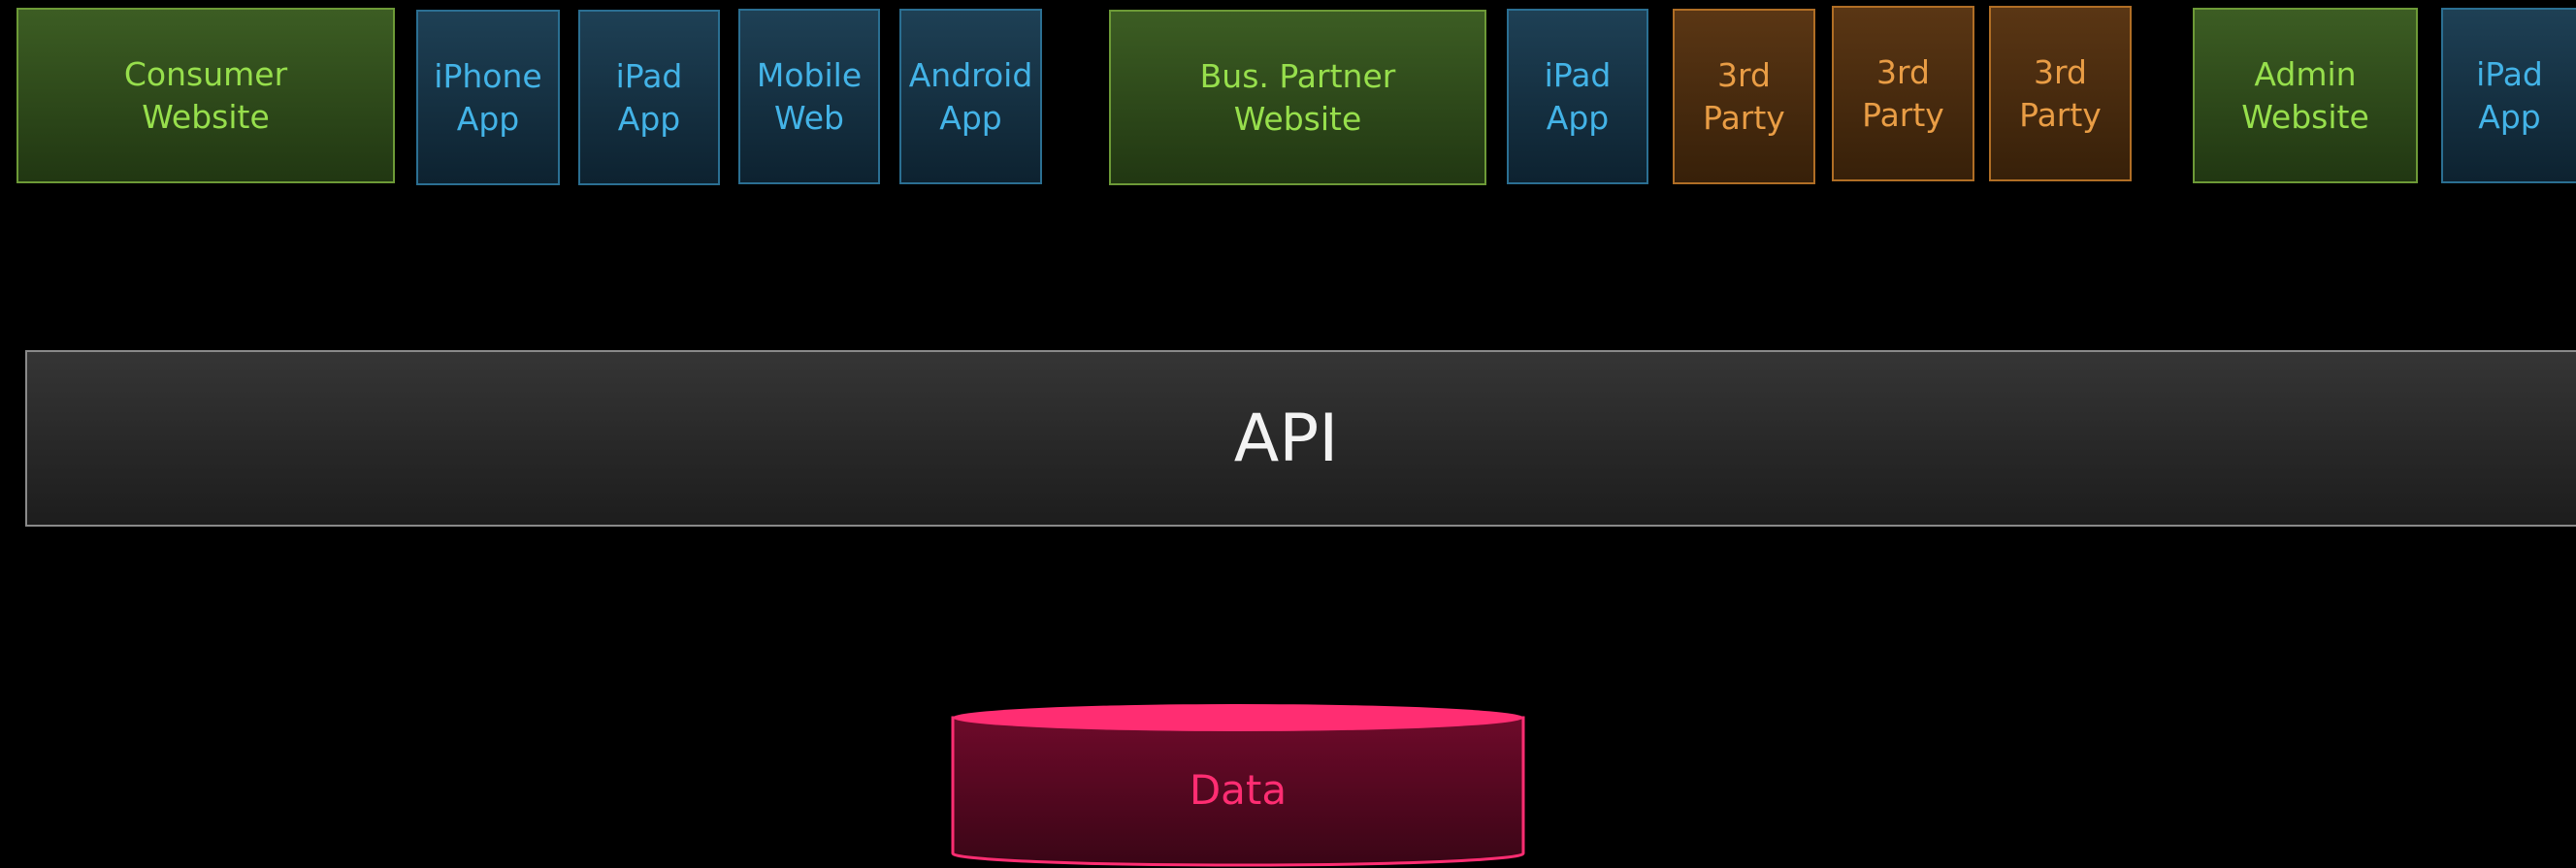 Image resolution: width=2576 pixels, height=868 pixels. What do you see at coordinates (1298, 97) in the screenshot?
I see `bus-partner-website-box: Bus. Partner Website` at bounding box center [1298, 97].